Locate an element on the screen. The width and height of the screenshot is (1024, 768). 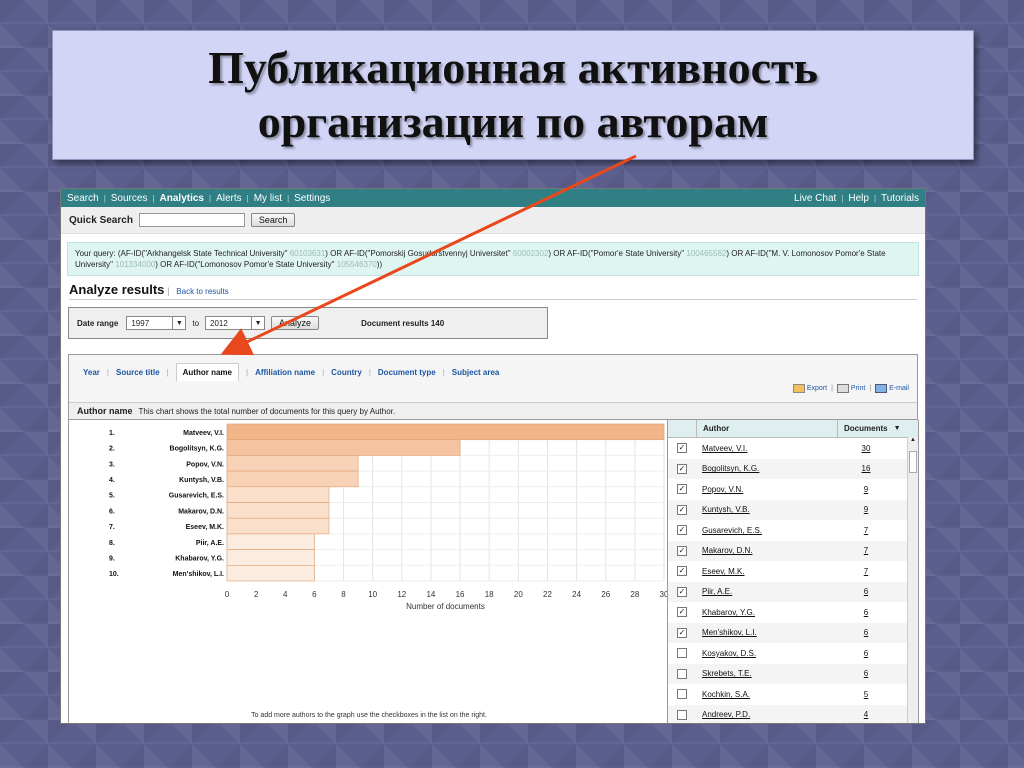
bar-rank-label: 5. is located at coordinates (112, 496).